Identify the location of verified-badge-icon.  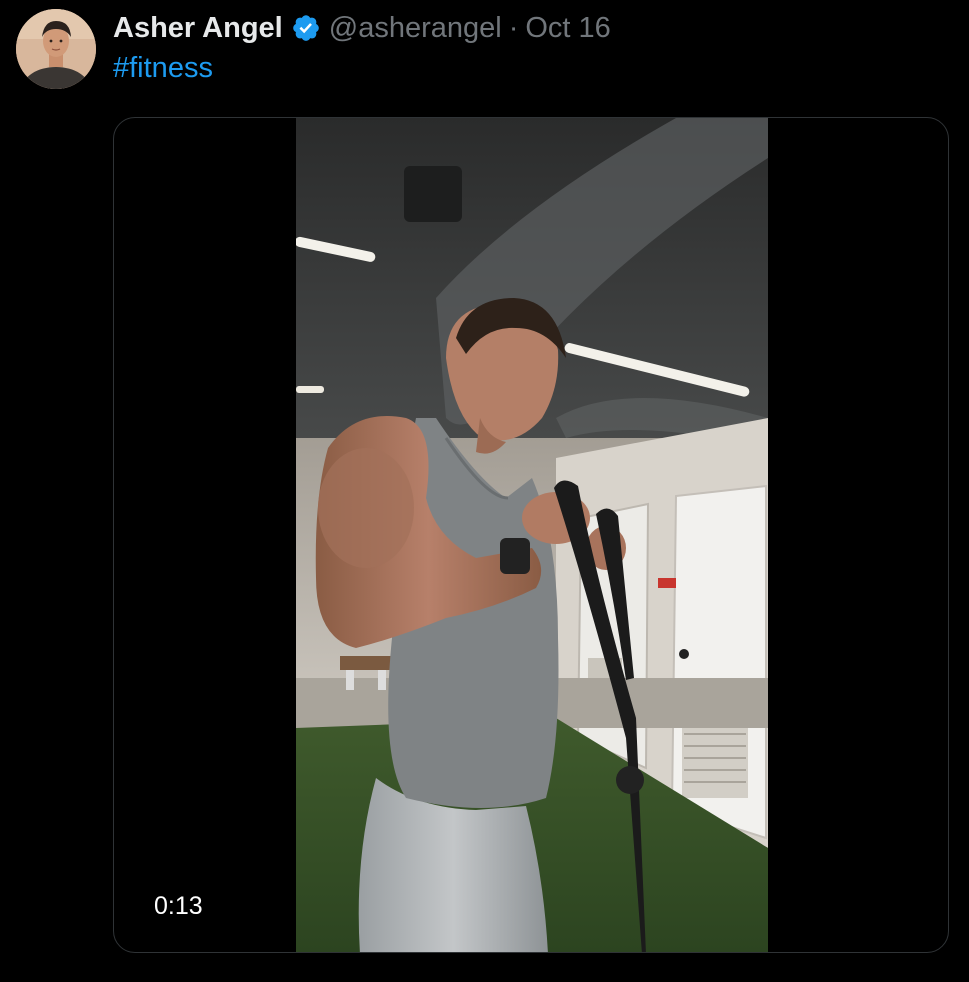
(306, 28).